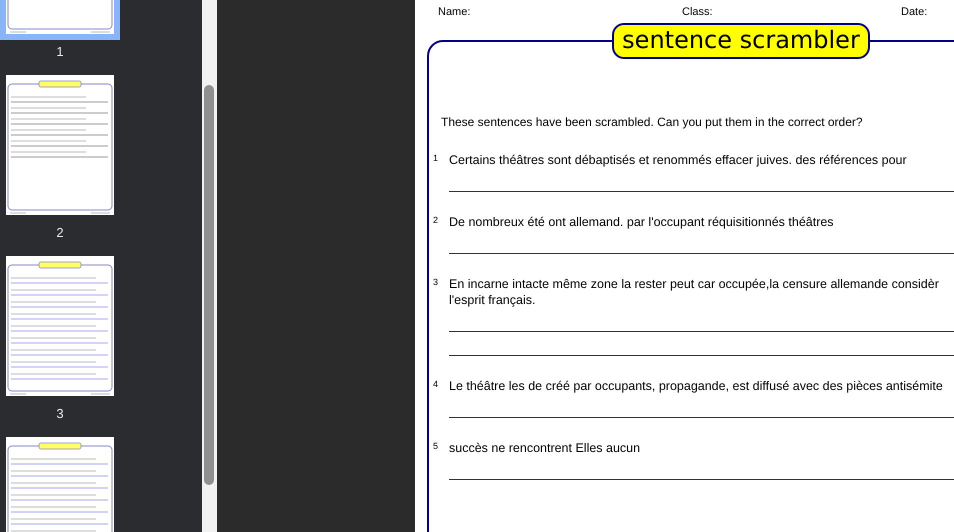 Image resolution: width=954 pixels, height=532 pixels. Describe the element at coordinates (60, 413) in the screenshot. I see `page-number: 3` at that location.